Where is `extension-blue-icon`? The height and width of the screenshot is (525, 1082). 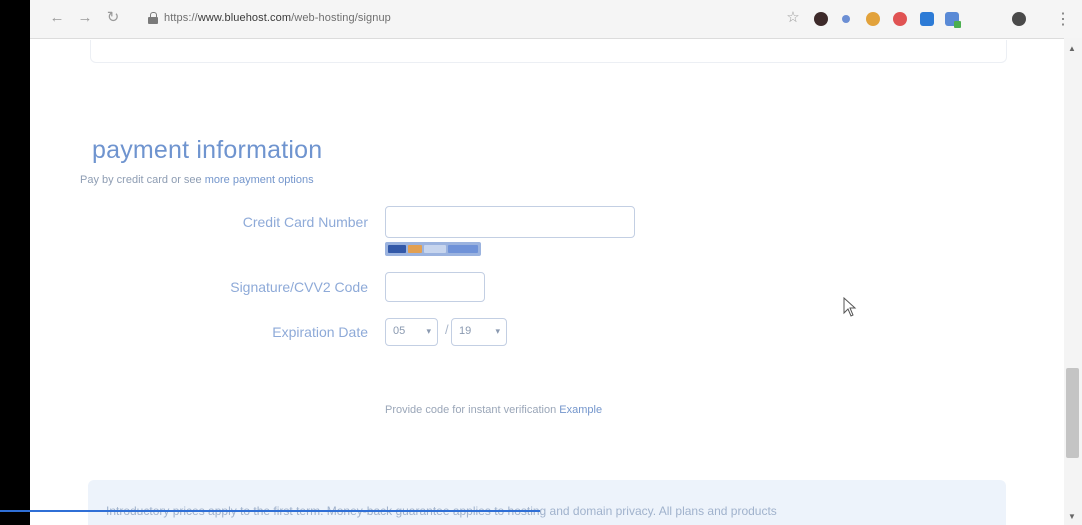 extension-blue-icon is located at coordinates (927, 19).